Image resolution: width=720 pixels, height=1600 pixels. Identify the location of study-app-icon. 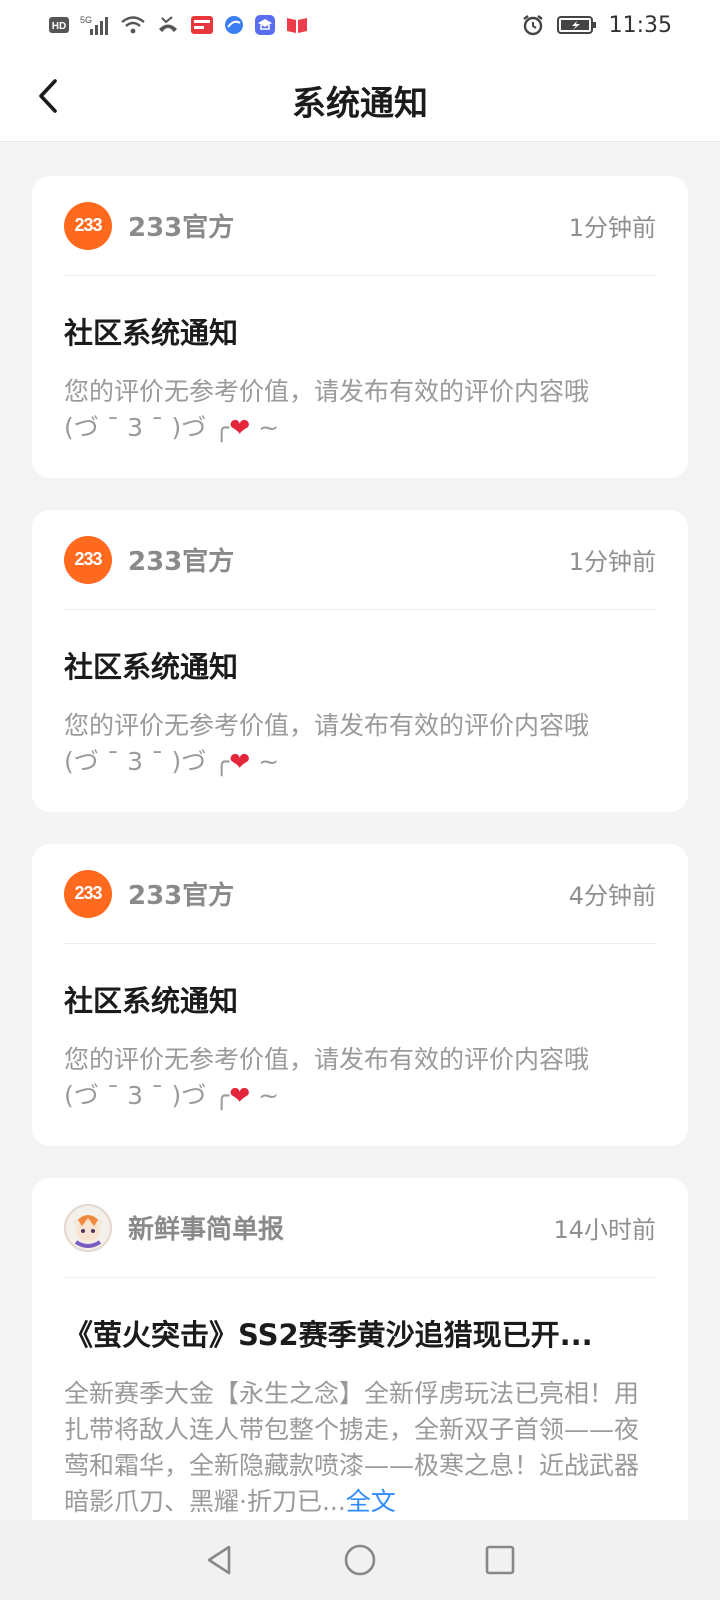
(265, 25).